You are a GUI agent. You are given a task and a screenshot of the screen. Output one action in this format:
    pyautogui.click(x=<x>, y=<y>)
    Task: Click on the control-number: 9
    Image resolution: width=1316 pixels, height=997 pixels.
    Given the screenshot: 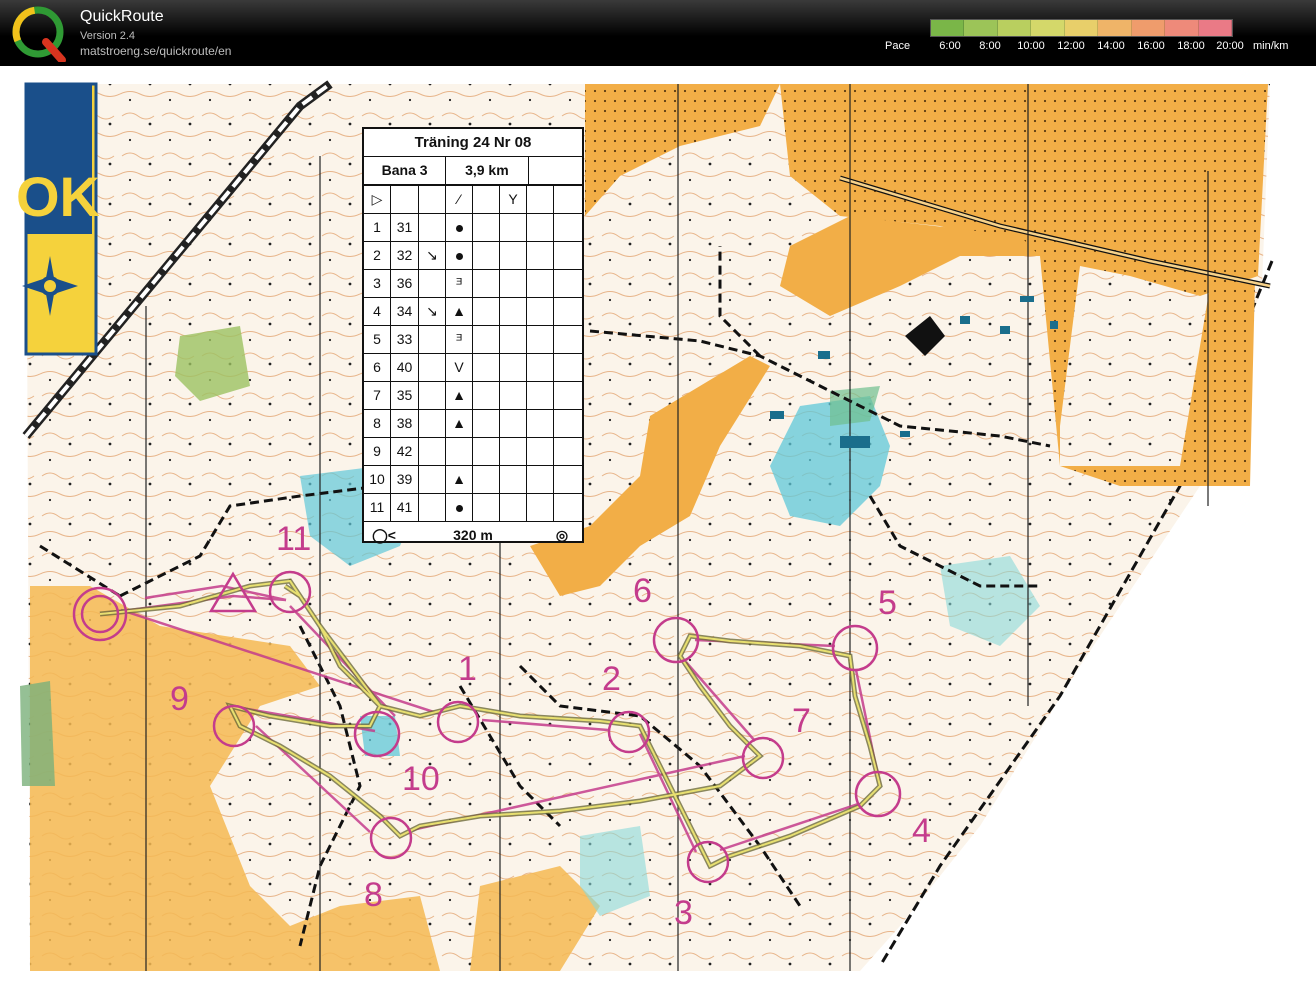 What is the action you would take?
    pyautogui.click(x=377, y=451)
    